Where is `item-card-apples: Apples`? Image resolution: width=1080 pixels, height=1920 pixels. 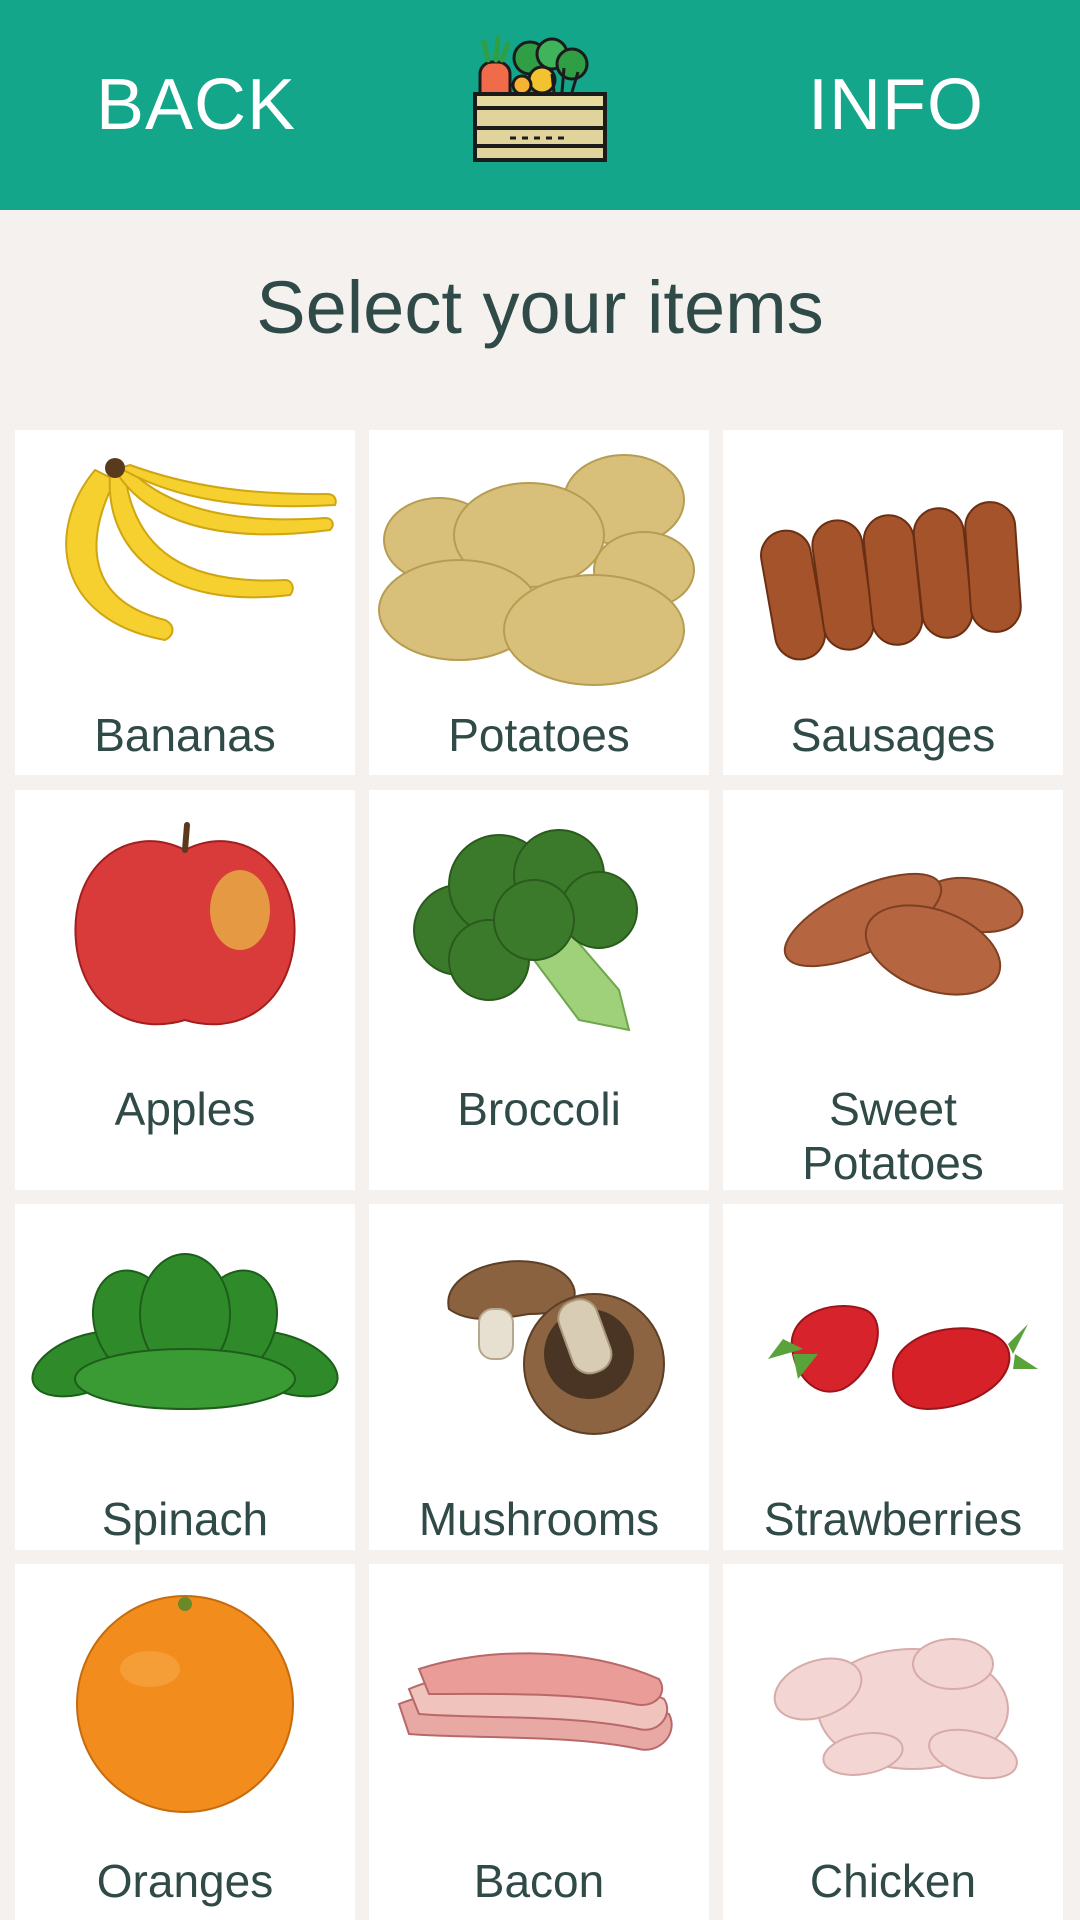 item-card-apples: Apples is located at coordinates (185, 990).